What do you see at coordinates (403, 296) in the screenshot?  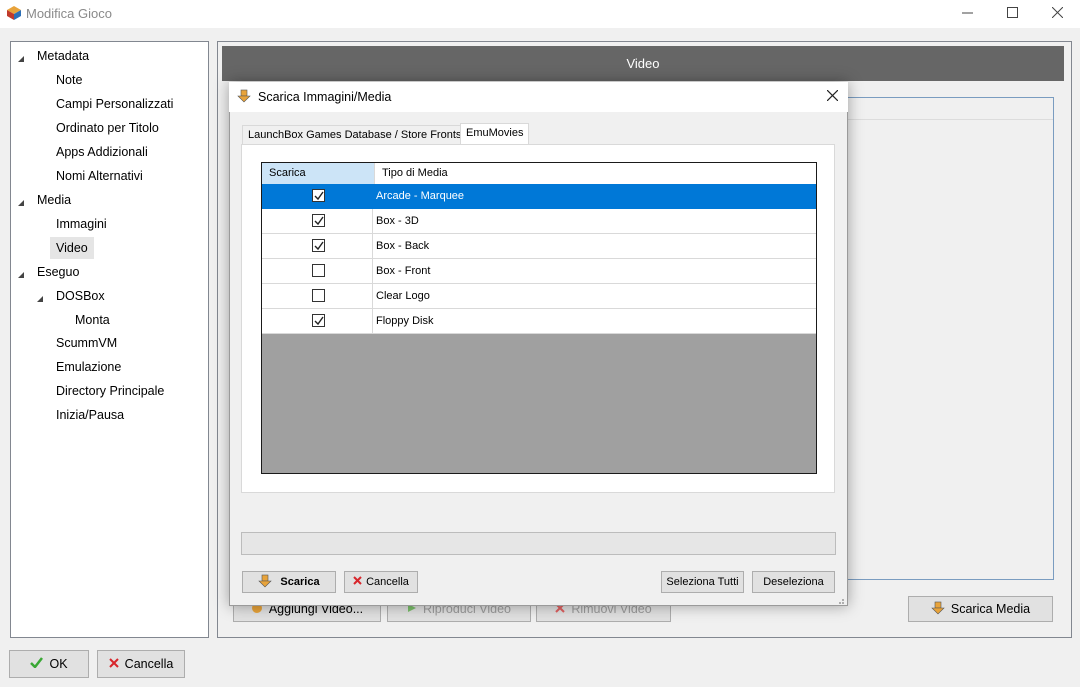 I see `media-type-name: Clear Logo` at bounding box center [403, 296].